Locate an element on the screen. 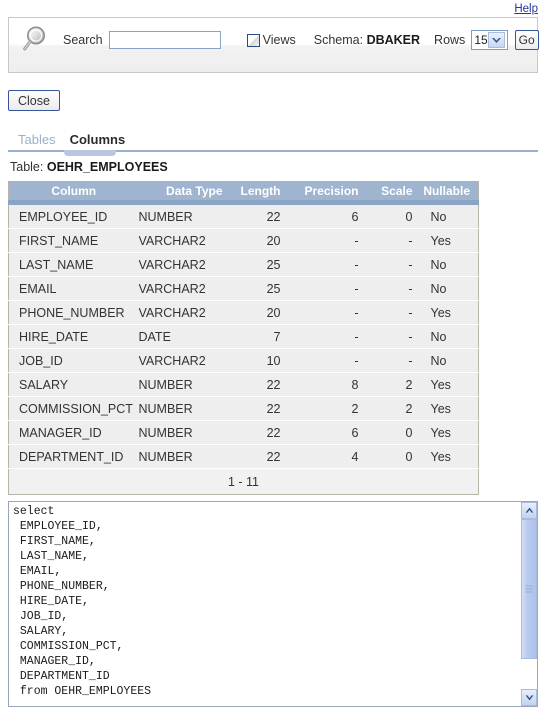 Image resolution: width=546 pixels, height=714 pixels. search-panel: Search Views Schema: DBAKER Rows 15 Go is located at coordinates (273, 45).